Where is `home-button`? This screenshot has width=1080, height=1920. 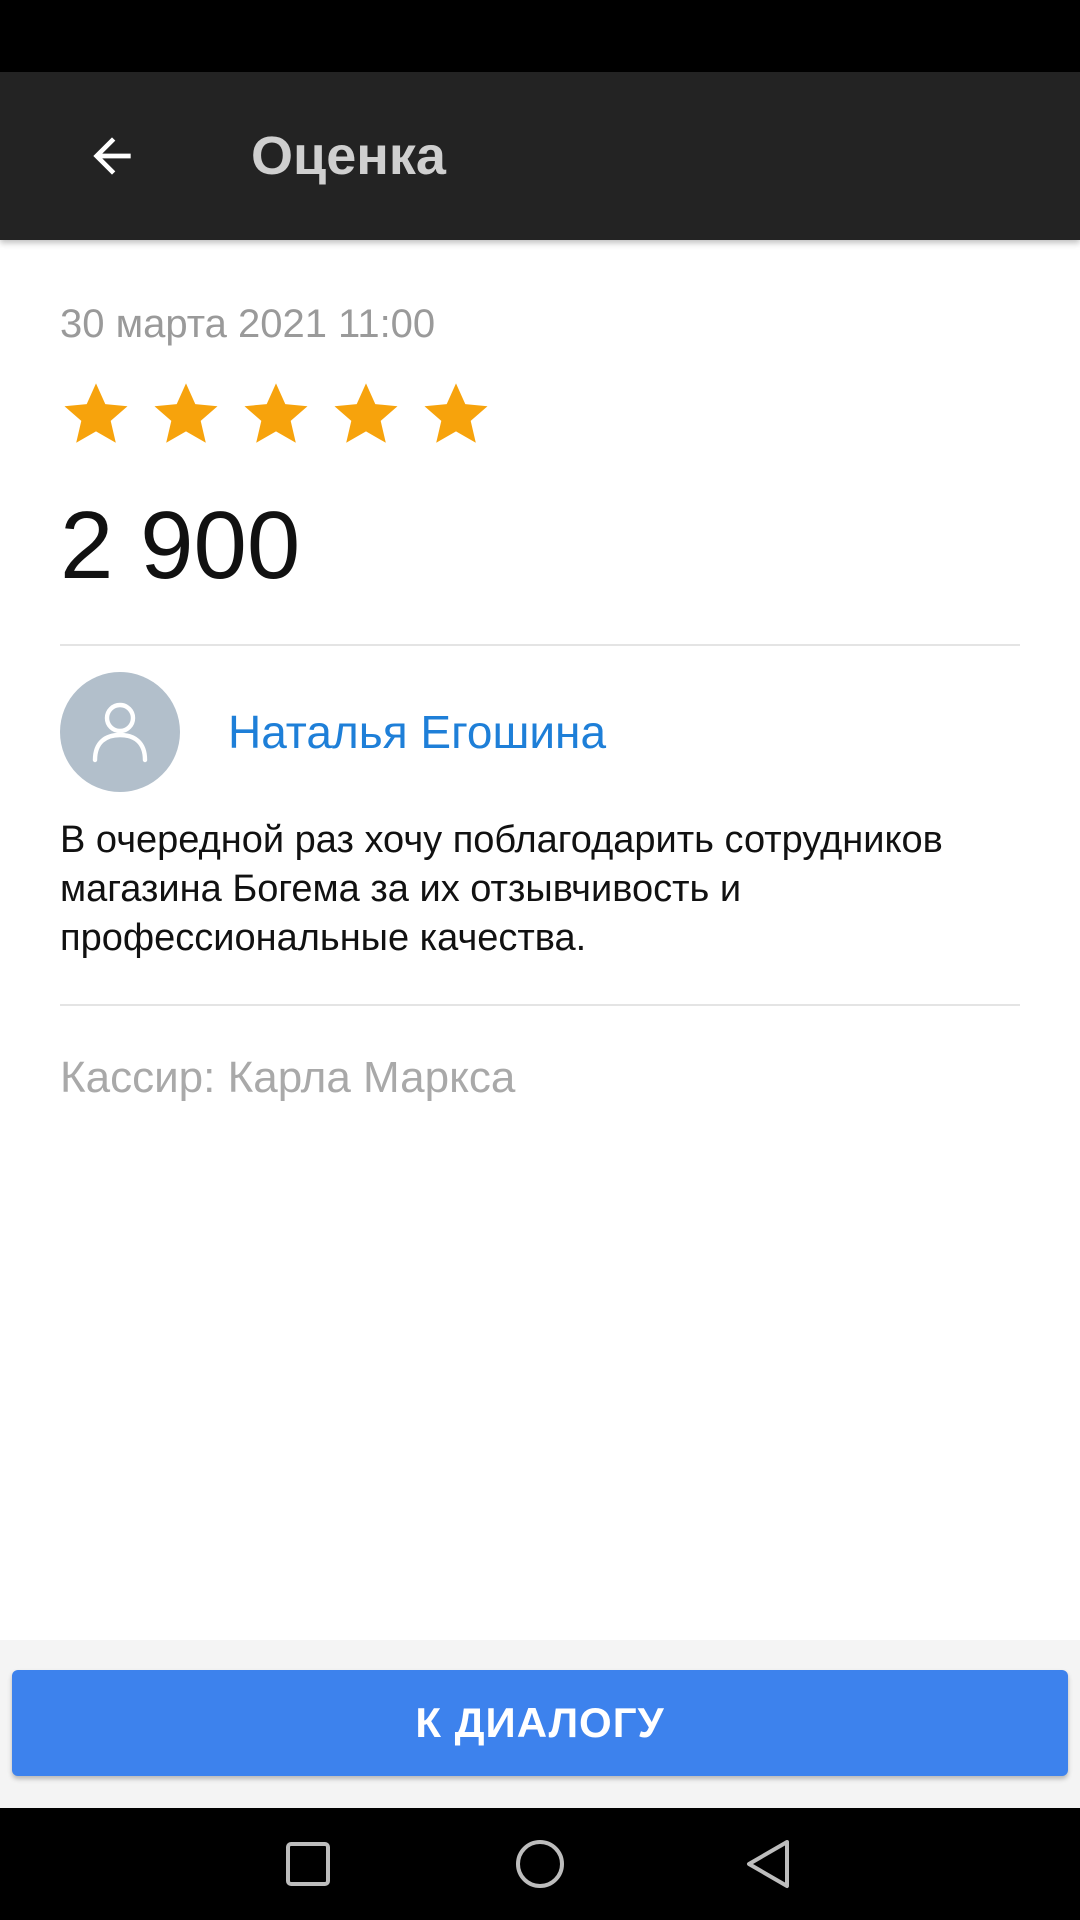
home-button is located at coordinates (540, 1864).